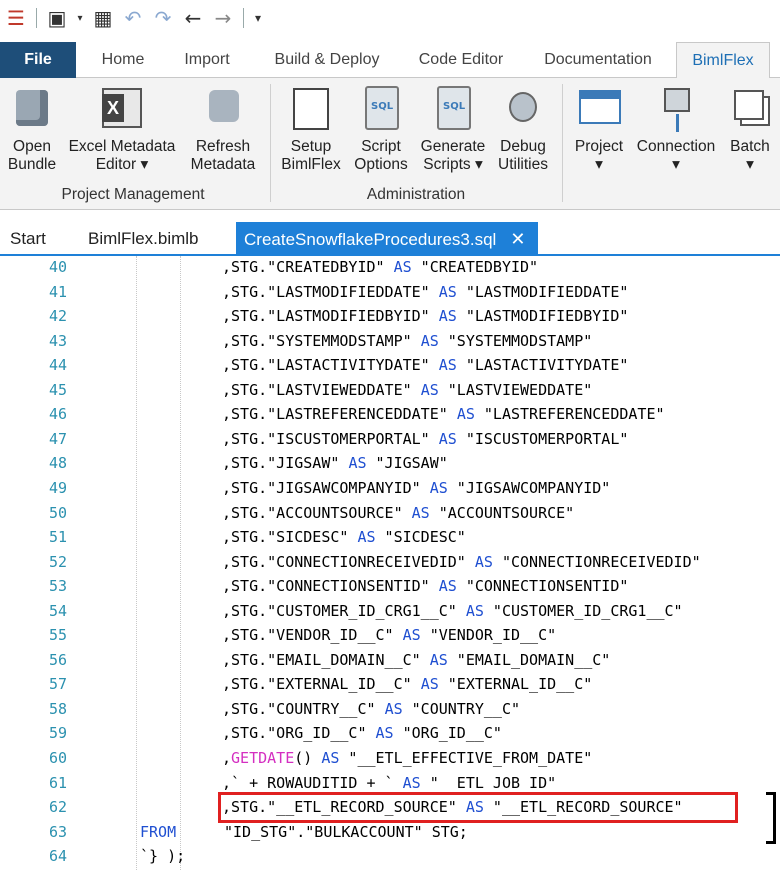 Image resolution: width=780 pixels, height=870 pixels. Describe the element at coordinates (676, 129) in the screenshot. I see `connection-button: Connection ▾` at that location.